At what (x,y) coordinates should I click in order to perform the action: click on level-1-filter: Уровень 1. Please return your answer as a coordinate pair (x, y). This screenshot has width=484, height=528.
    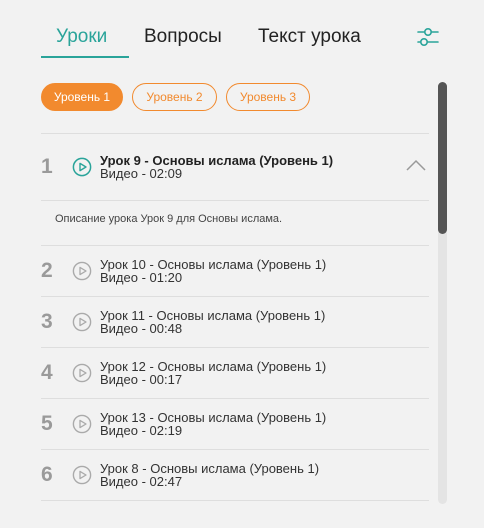
    Looking at the image, I should click on (82, 97).